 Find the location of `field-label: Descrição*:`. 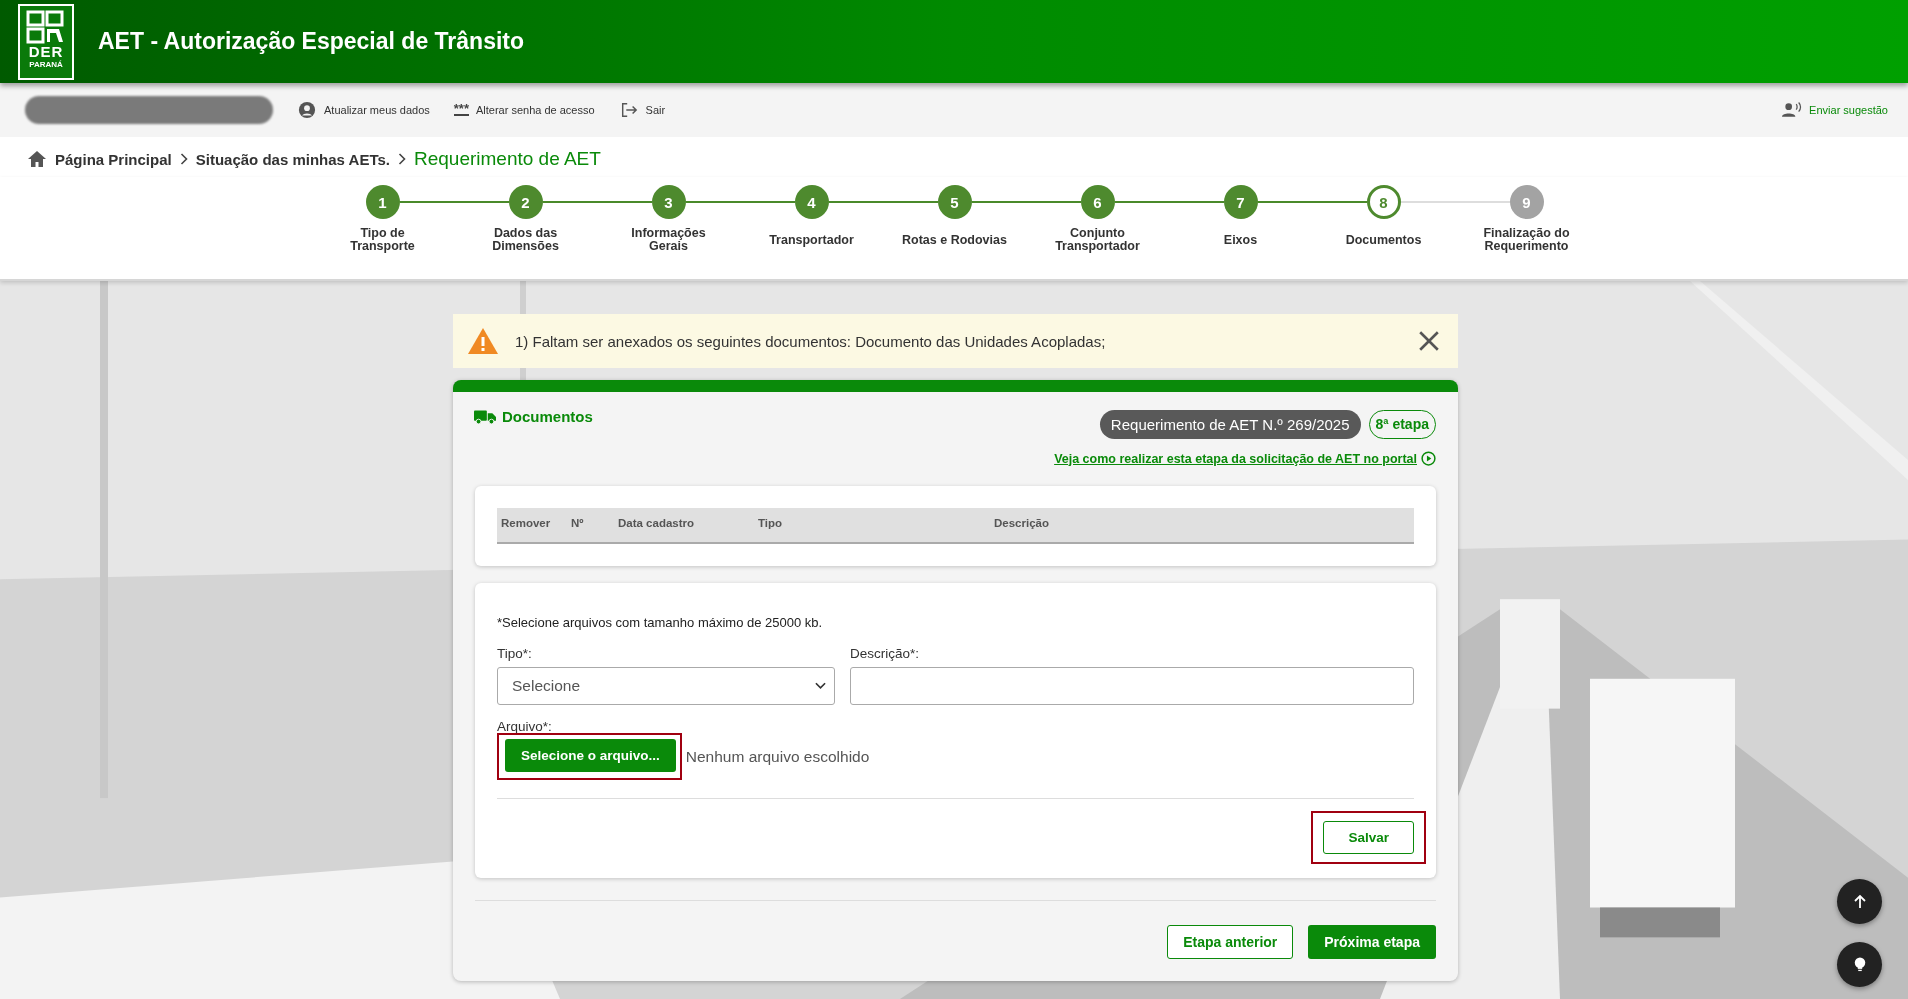

field-label: Descrição*: is located at coordinates (885, 653).